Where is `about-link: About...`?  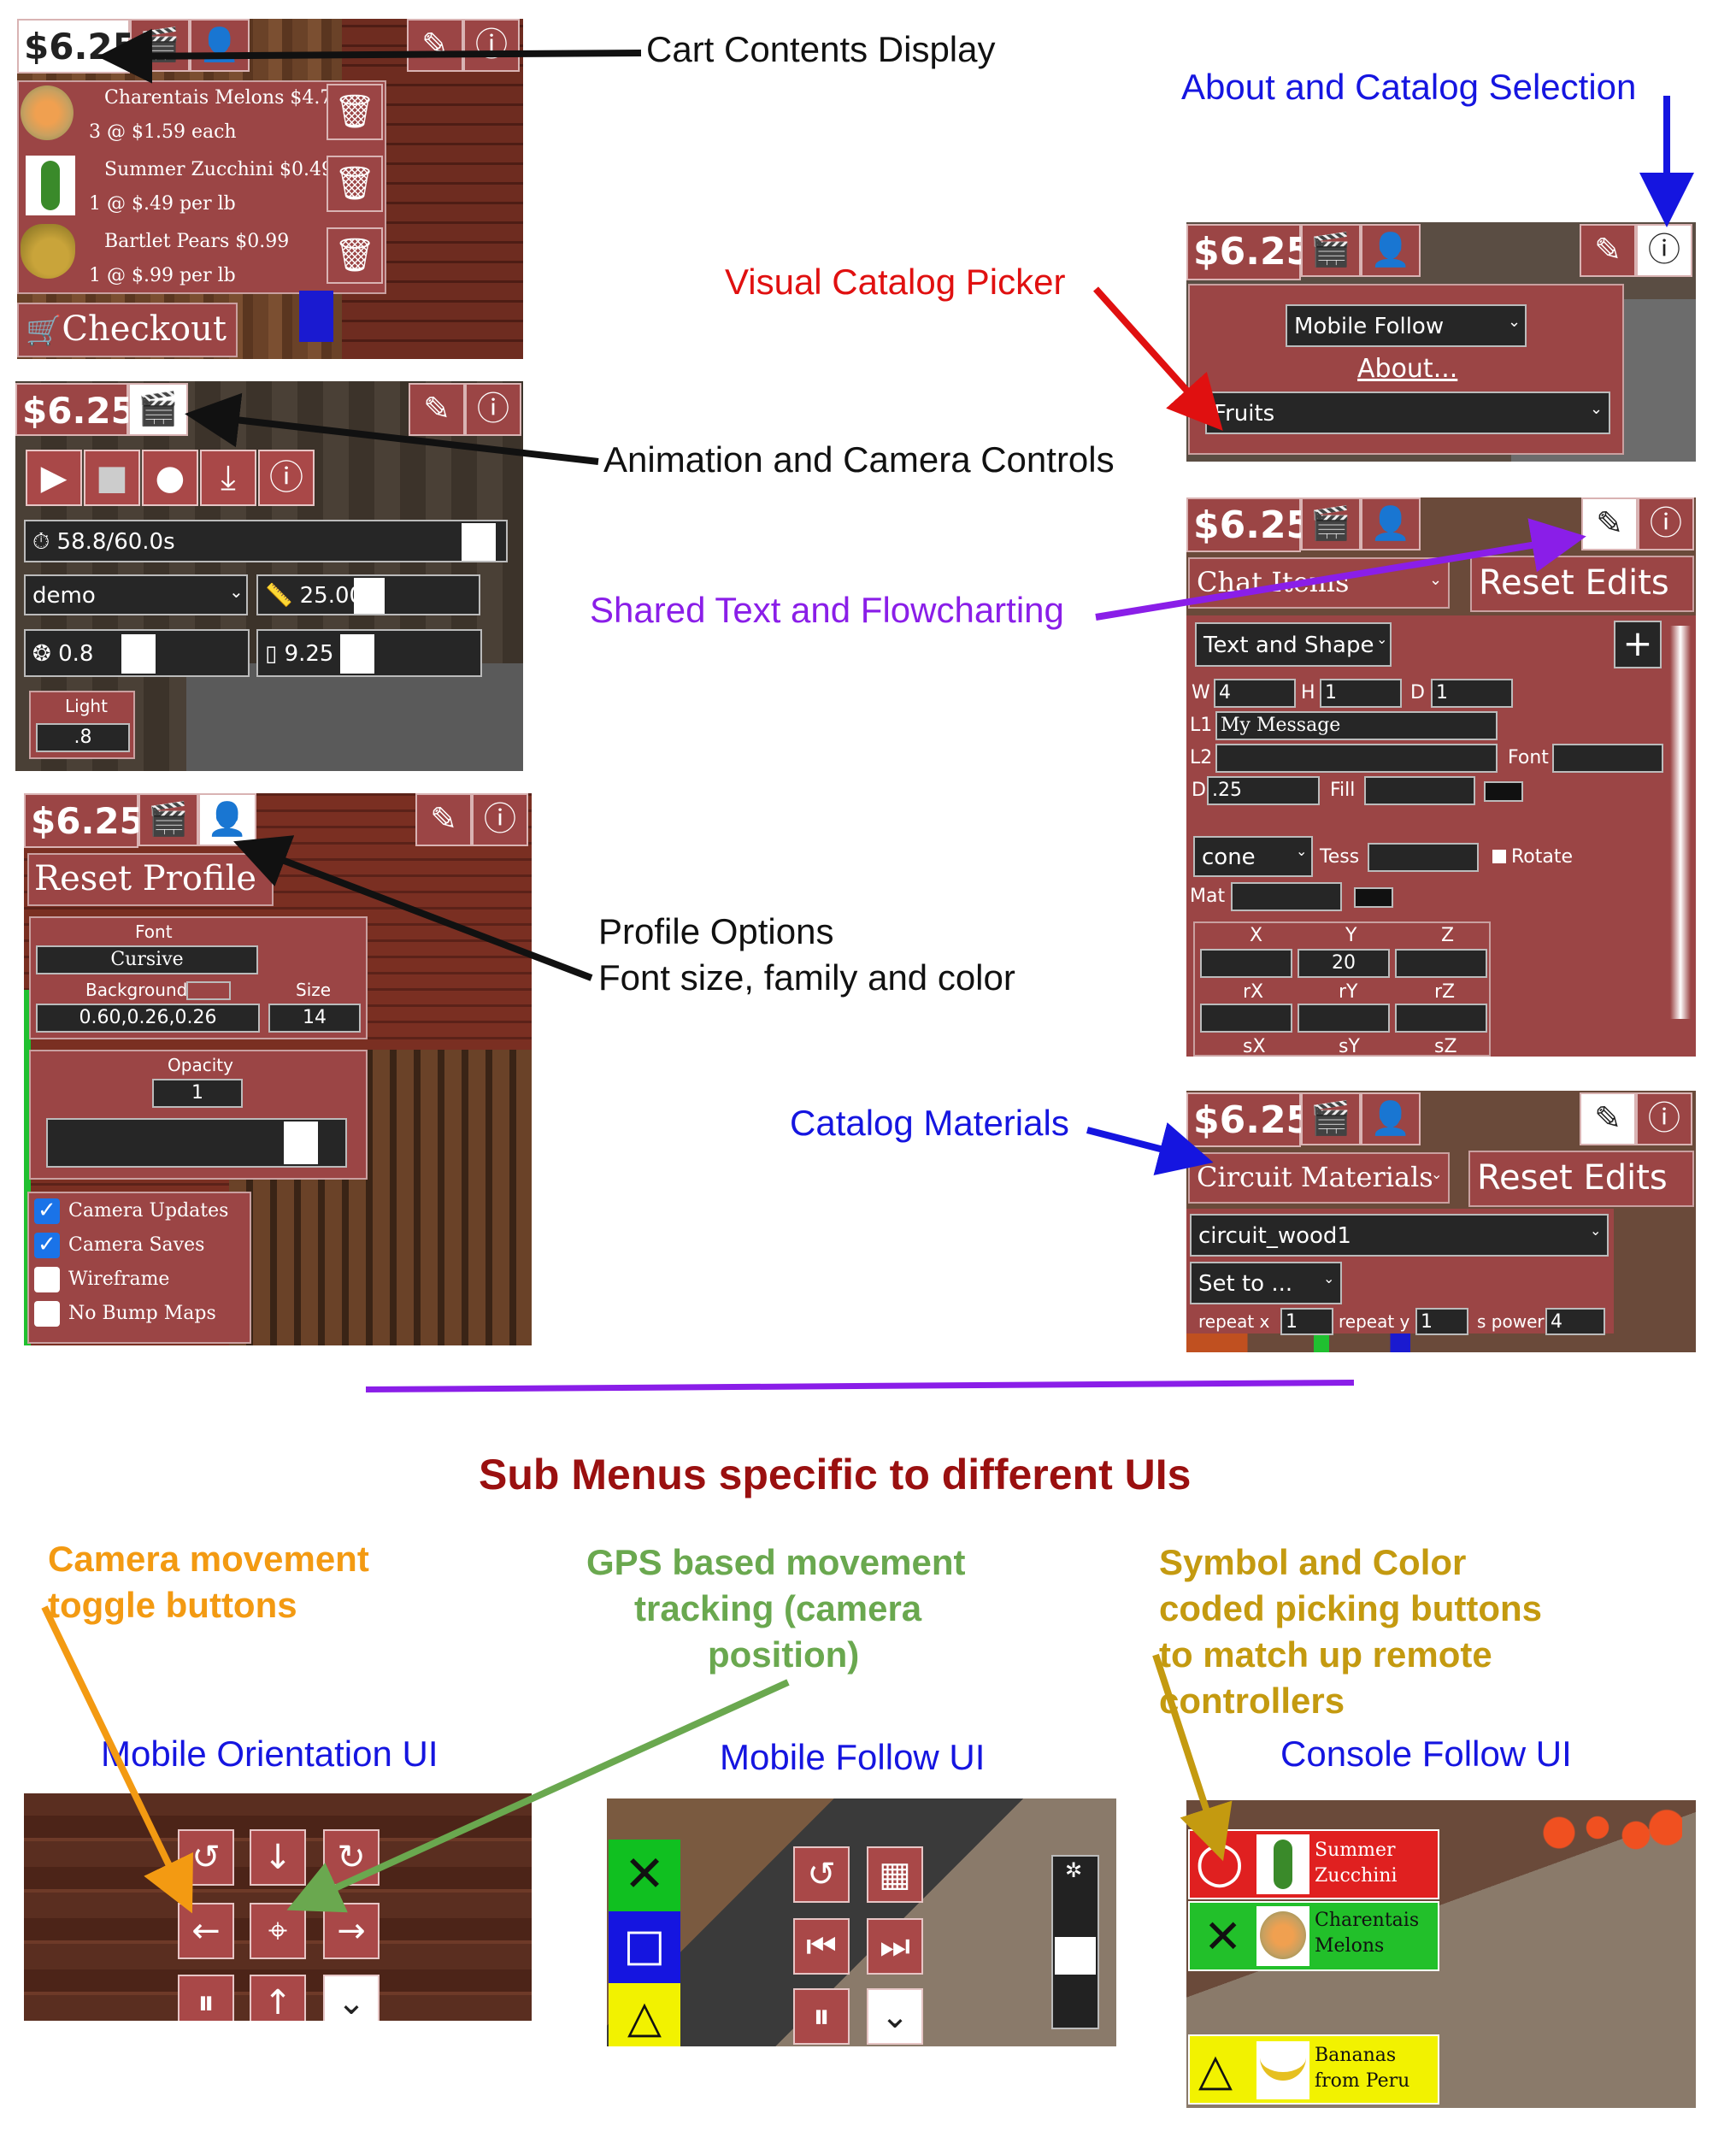
about-link: About... is located at coordinates (1407, 369).